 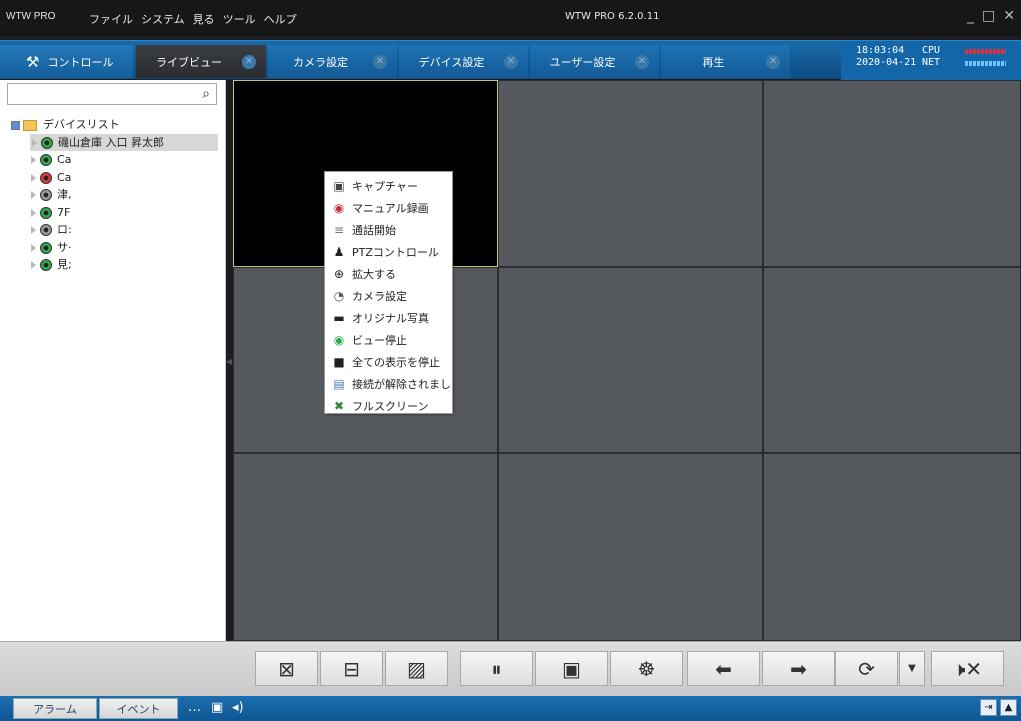 I want to click on system-status: 18:03:04 2020-04-21 CPU NET, so click(x=931, y=60).